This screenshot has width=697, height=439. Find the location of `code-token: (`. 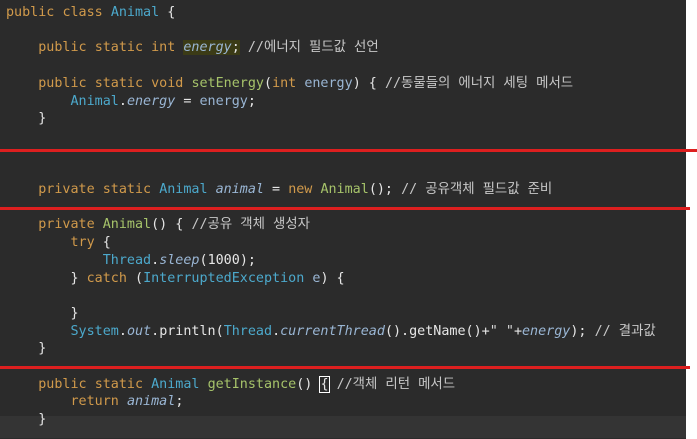

code-token: ( is located at coordinates (135, 278).